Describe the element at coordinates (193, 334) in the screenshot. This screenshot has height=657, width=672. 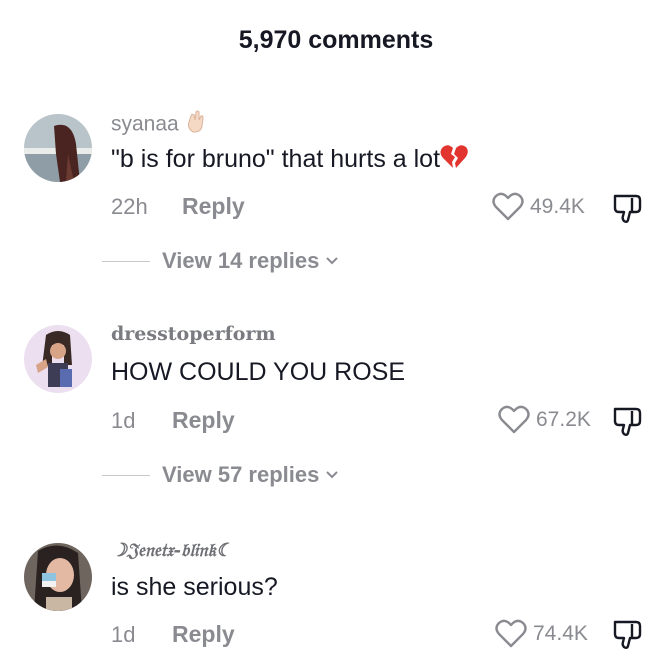
I see `comment-username: dresstoperform` at that location.